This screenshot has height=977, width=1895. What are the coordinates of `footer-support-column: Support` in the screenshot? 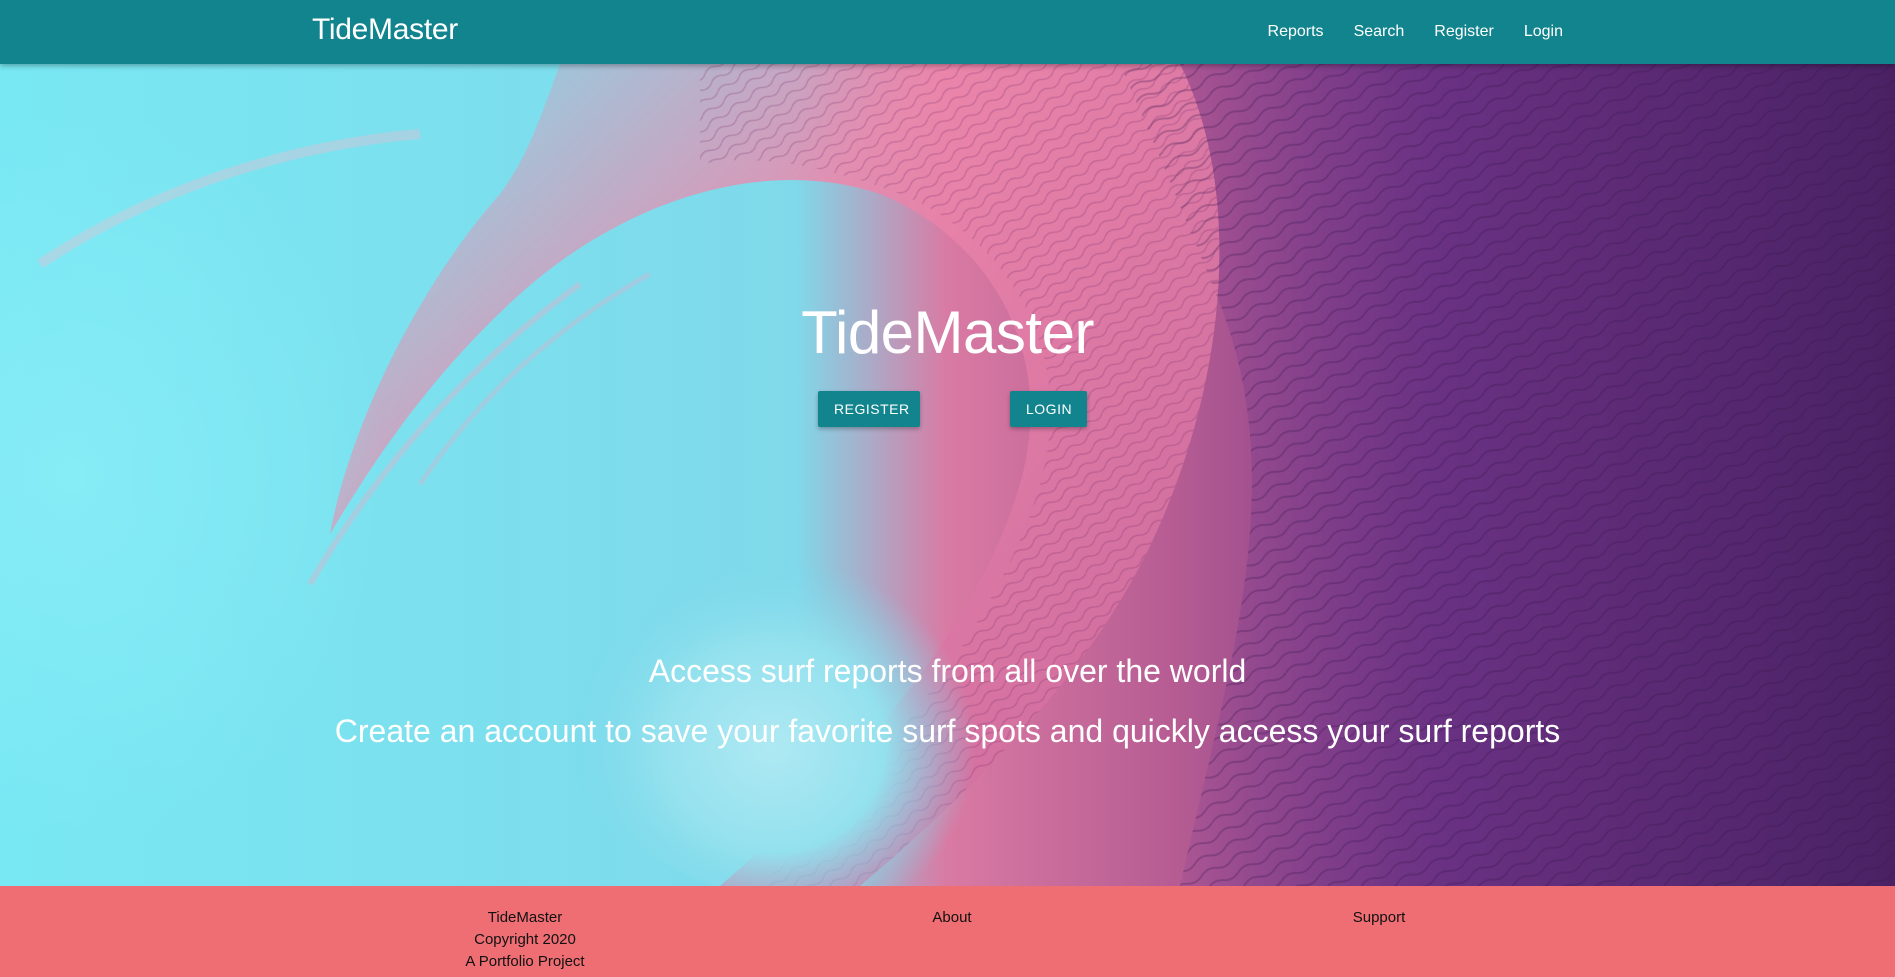 It's located at (1379, 918).